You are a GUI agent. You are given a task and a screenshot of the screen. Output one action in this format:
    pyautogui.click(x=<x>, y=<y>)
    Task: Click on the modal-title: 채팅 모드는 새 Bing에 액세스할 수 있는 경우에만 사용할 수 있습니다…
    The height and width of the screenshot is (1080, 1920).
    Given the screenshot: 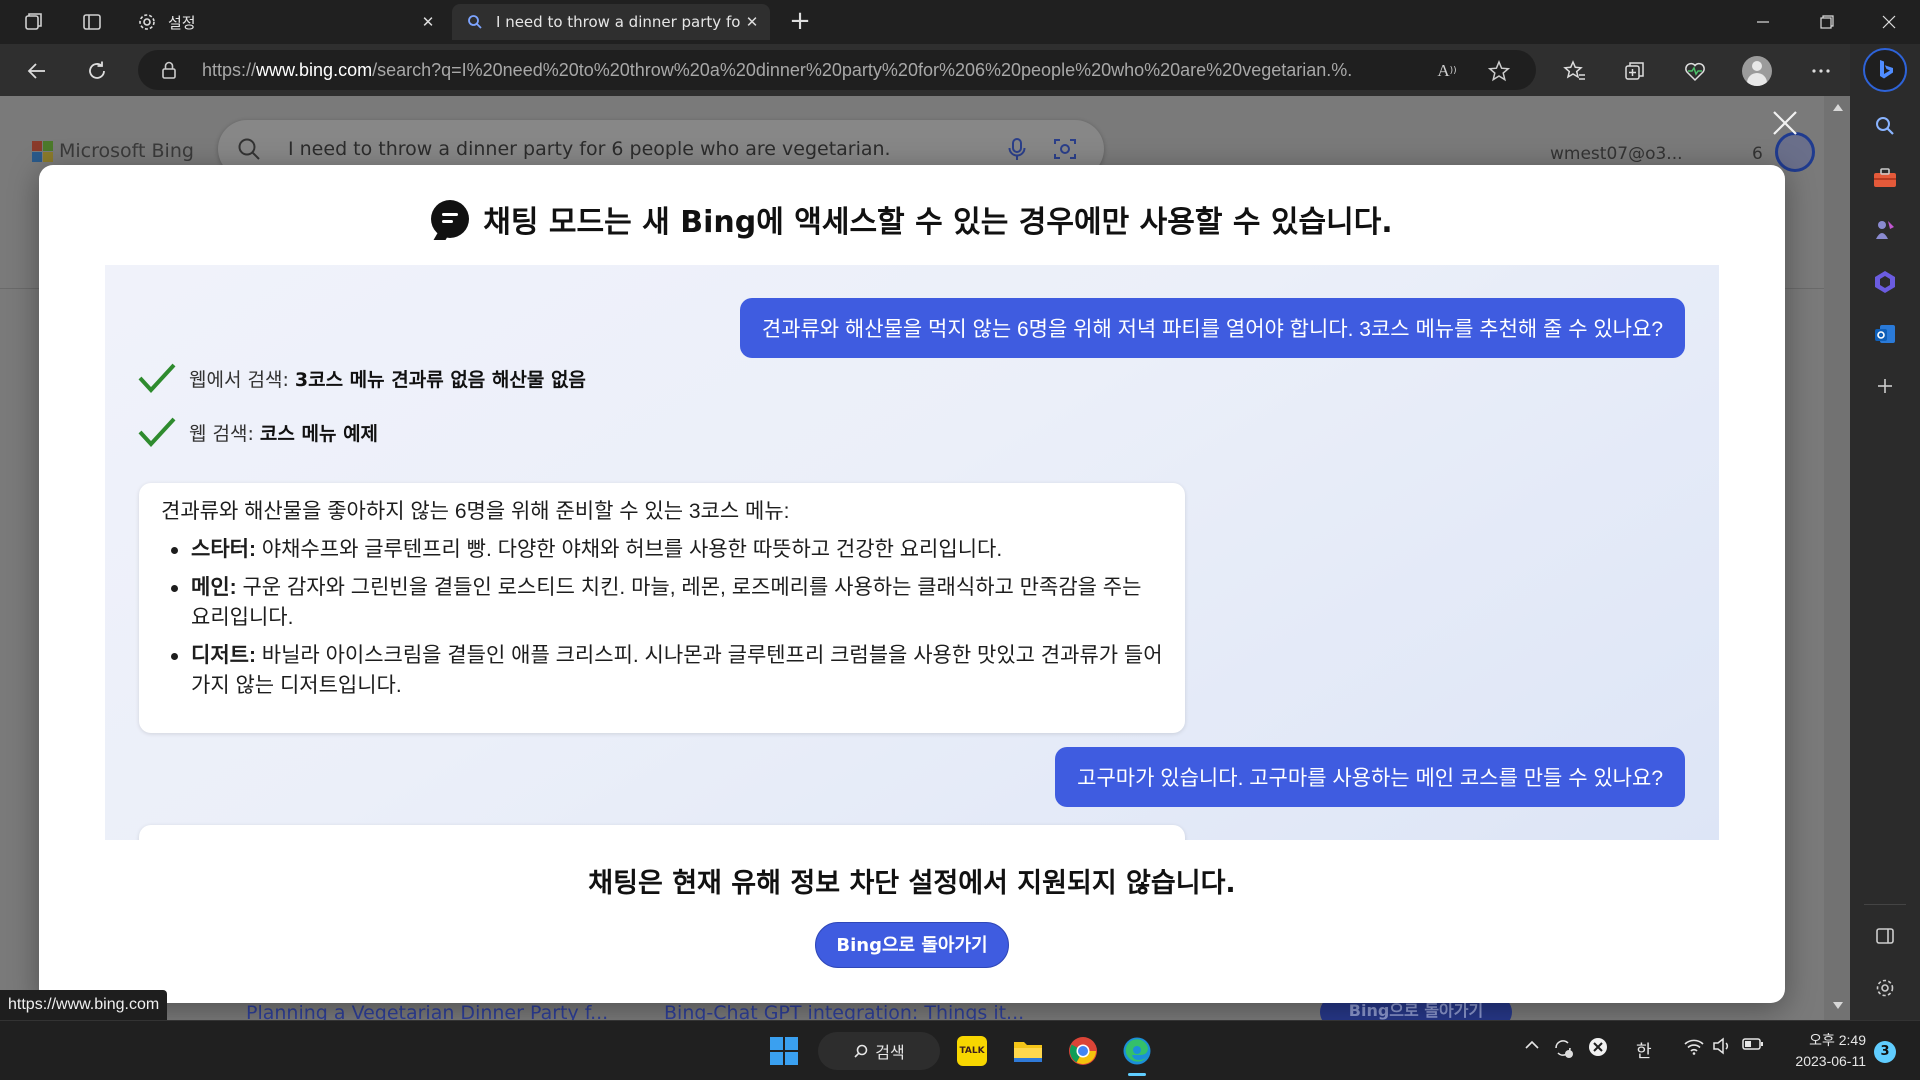 What is the action you would take?
    pyautogui.click(x=912, y=219)
    